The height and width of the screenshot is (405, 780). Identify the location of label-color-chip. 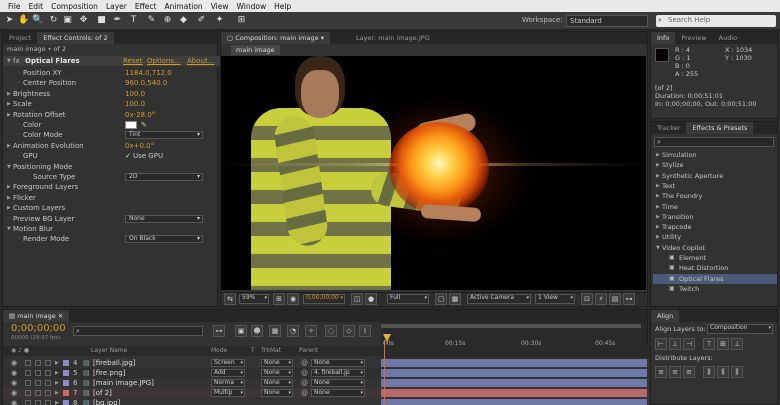
(66, 373).